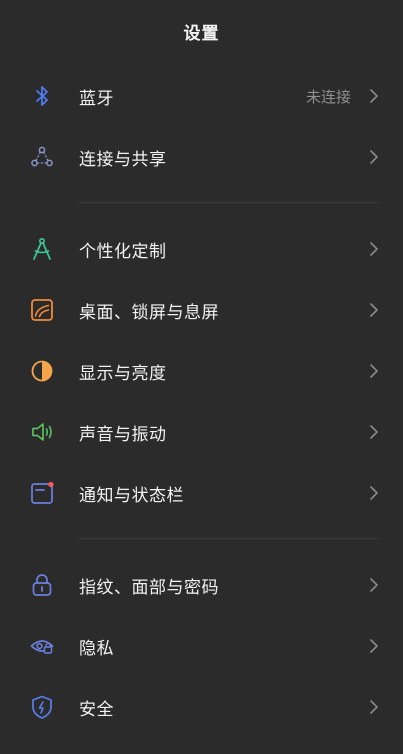  I want to click on settings-item-label: 个性化定制, so click(123, 251).